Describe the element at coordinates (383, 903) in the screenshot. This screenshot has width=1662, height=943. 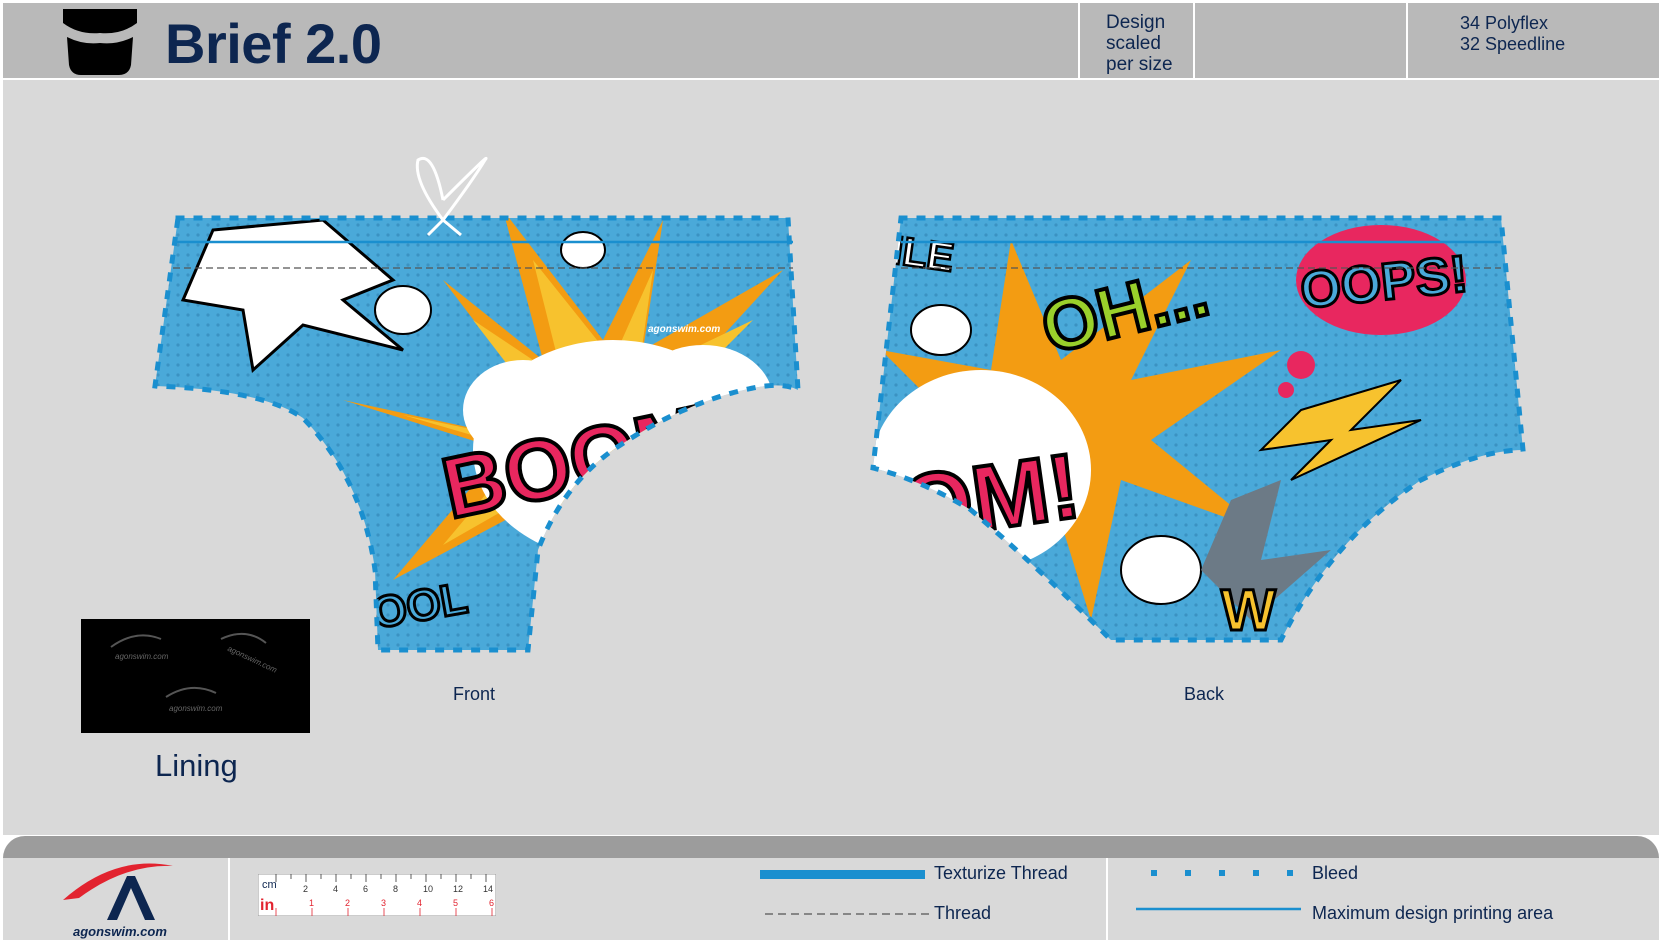
I see `ruler-in-number: 3` at that location.